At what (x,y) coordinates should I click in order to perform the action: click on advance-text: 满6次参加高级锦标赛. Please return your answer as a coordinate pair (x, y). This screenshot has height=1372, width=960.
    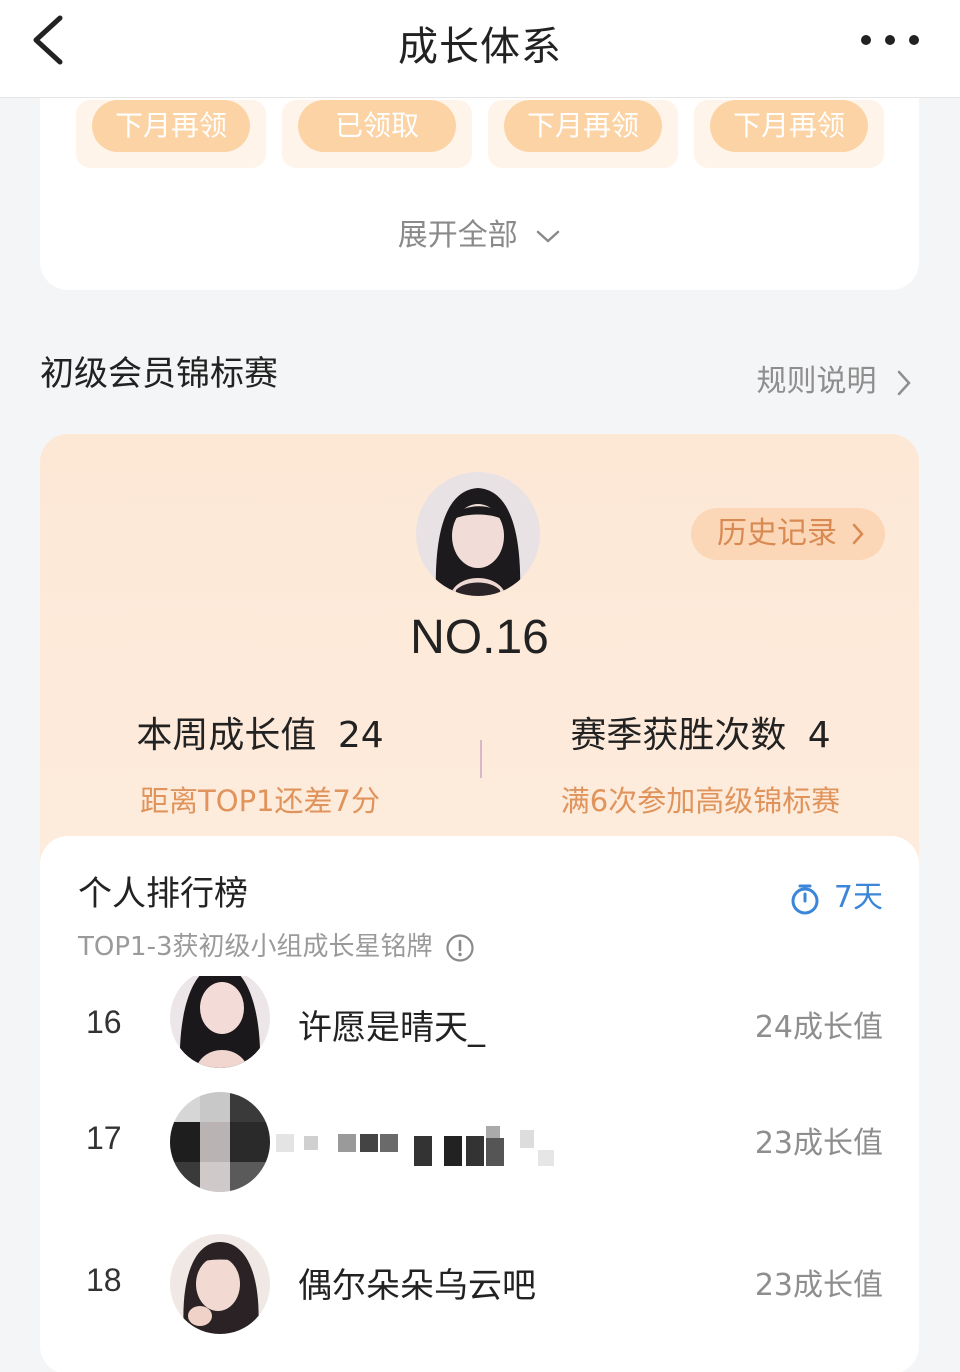
    Looking at the image, I should click on (700, 801).